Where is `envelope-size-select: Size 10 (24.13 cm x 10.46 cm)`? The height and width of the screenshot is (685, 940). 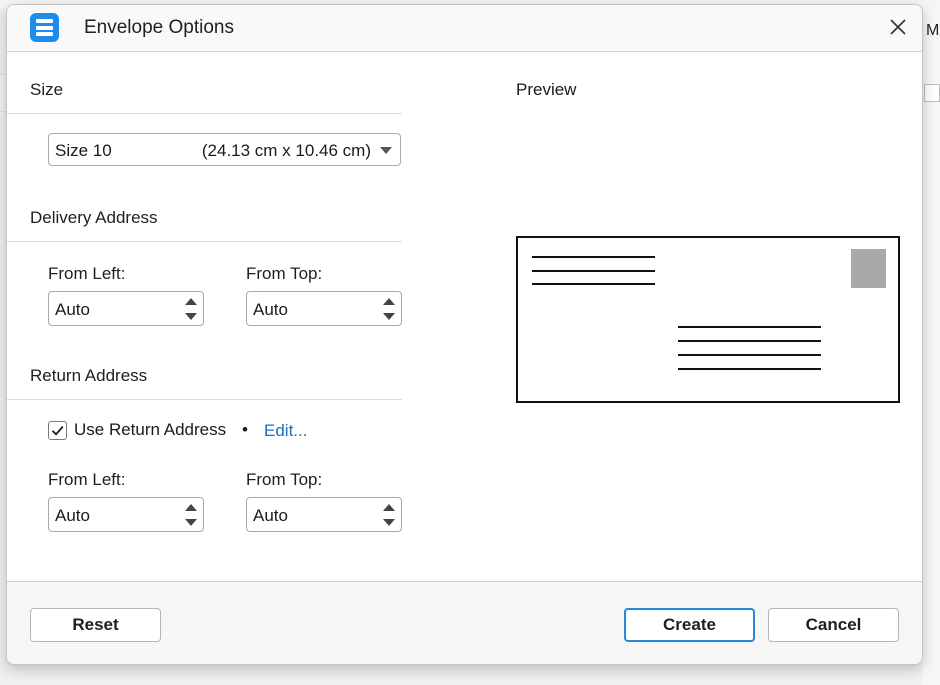
envelope-size-select: Size 10 (24.13 cm x 10.46 cm) is located at coordinates (224, 149).